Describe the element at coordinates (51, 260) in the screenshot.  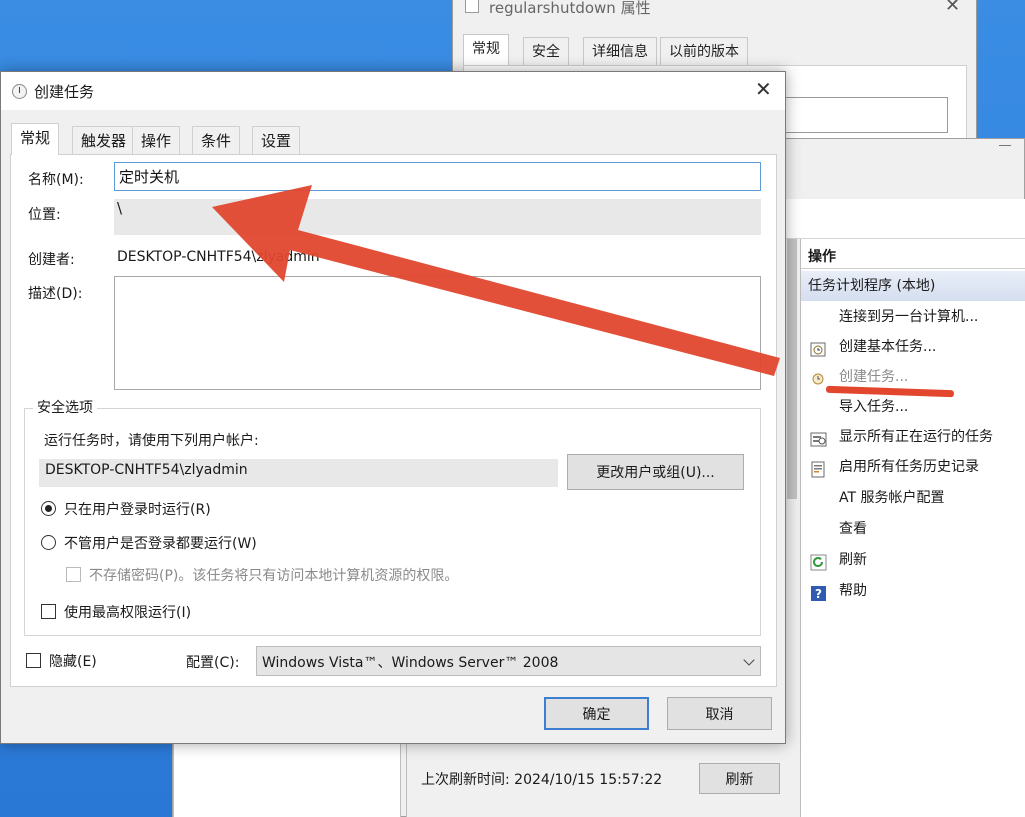
I see `author-label: 创建者:` at that location.